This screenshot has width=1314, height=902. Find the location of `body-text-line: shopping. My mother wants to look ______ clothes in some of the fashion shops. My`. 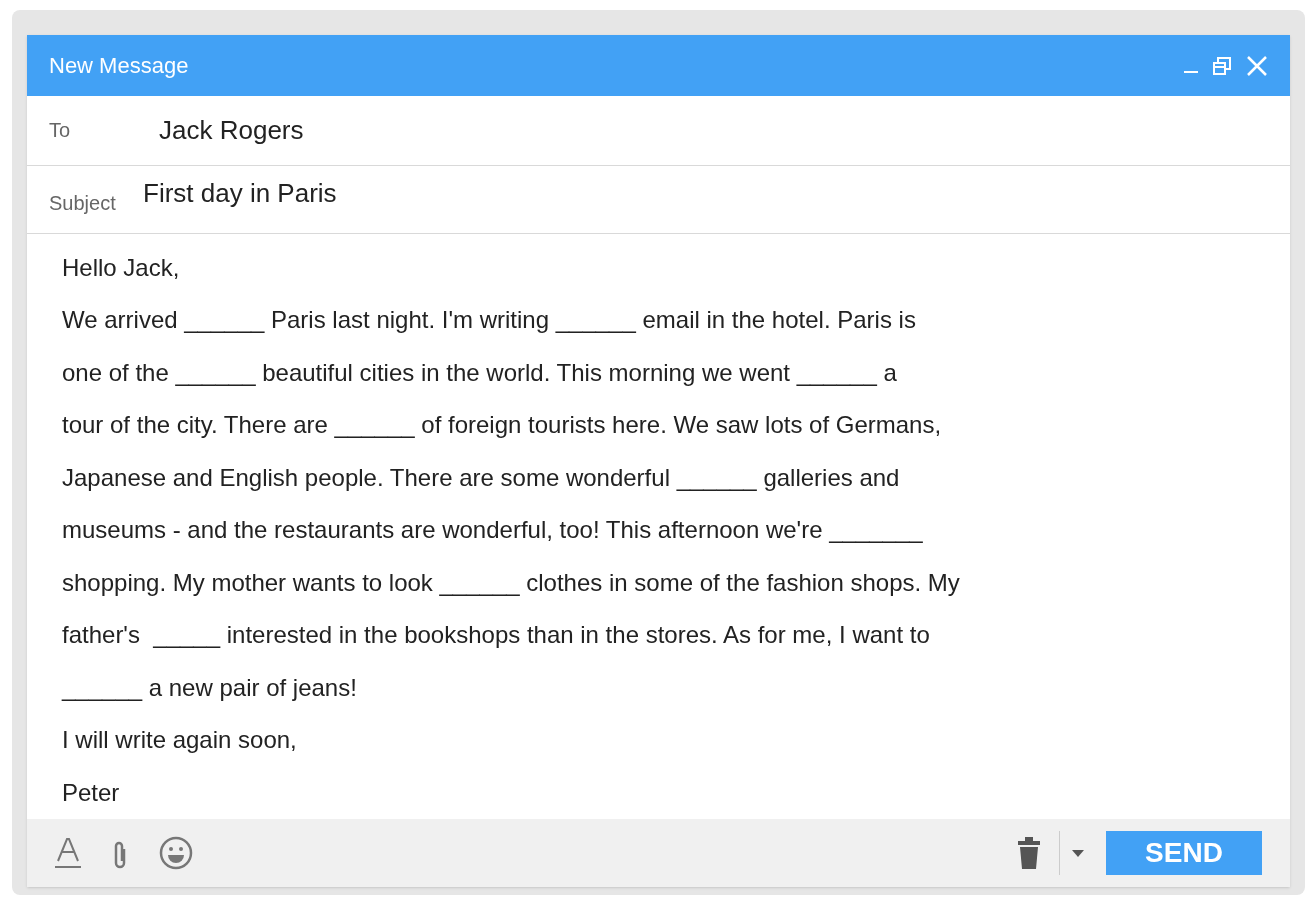

body-text-line: shopping. My mother wants to look ______ clothes in some of the fashion shops. My is located at coordinates (511, 582).